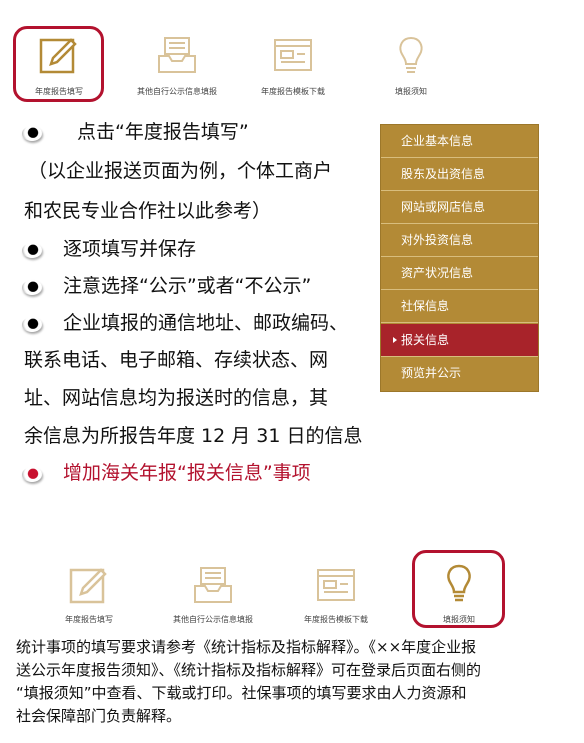 This screenshot has height=743, width=584. Describe the element at coordinates (246, 647) in the screenshot. I see `footer-line: 统计事项的填写要求请参考《统计指标及指标解释》。《××年度企业报` at that location.